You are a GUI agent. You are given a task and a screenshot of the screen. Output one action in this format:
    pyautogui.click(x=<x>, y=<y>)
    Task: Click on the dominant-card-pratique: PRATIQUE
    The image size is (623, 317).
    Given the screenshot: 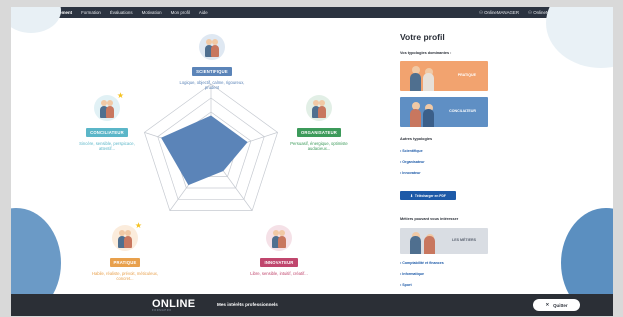 What is the action you would take?
    pyautogui.click(x=444, y=76)
    